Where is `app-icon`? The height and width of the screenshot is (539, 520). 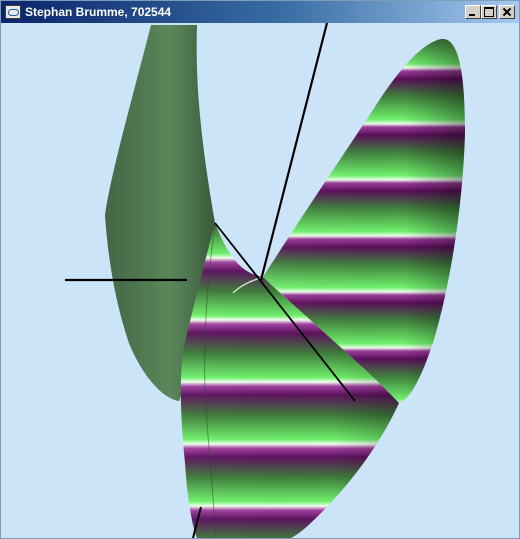 app-icon is located at coordinates (13, 12).